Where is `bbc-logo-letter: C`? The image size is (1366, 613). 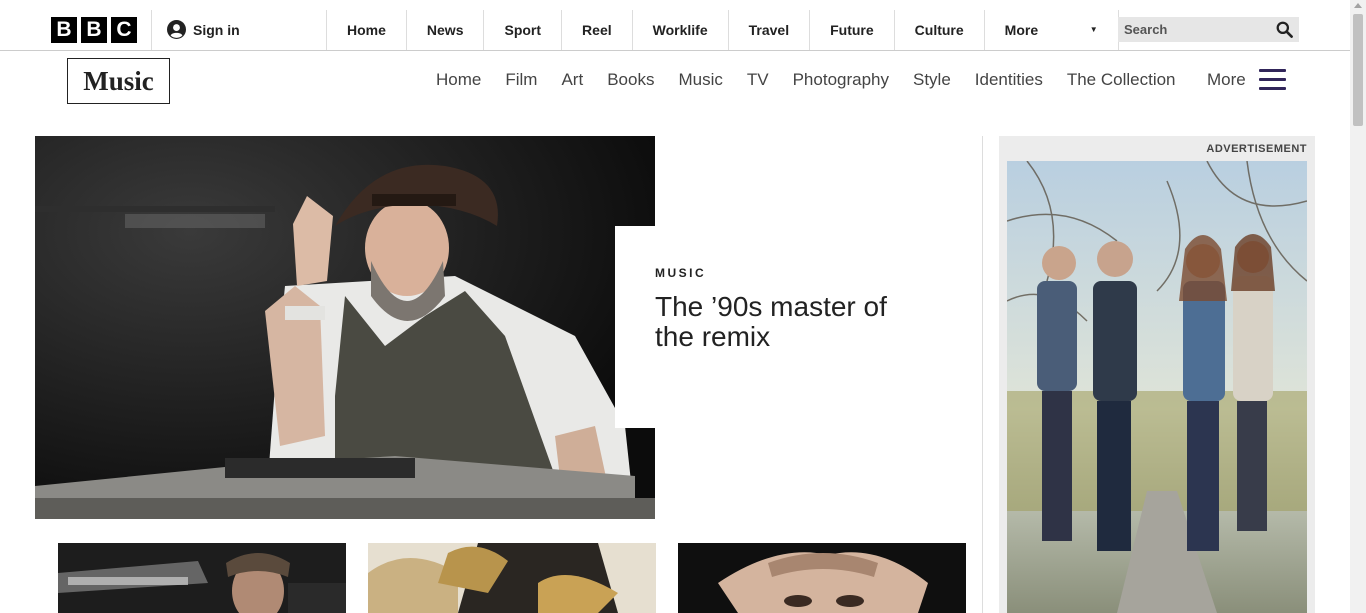
bbc-logo-letter: C is located at coordinates (124, 30).